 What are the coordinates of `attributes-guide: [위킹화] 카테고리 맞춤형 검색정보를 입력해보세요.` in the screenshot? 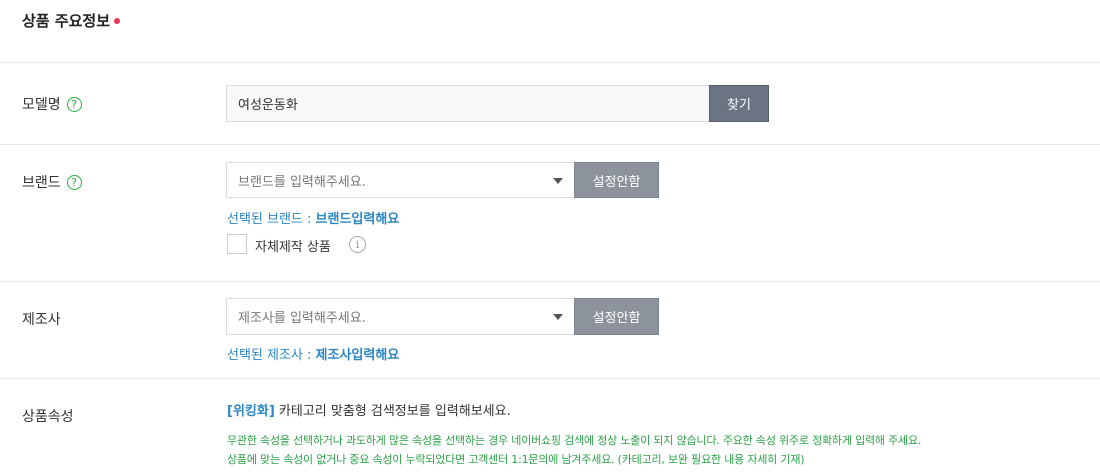 It's located at (369, 409).